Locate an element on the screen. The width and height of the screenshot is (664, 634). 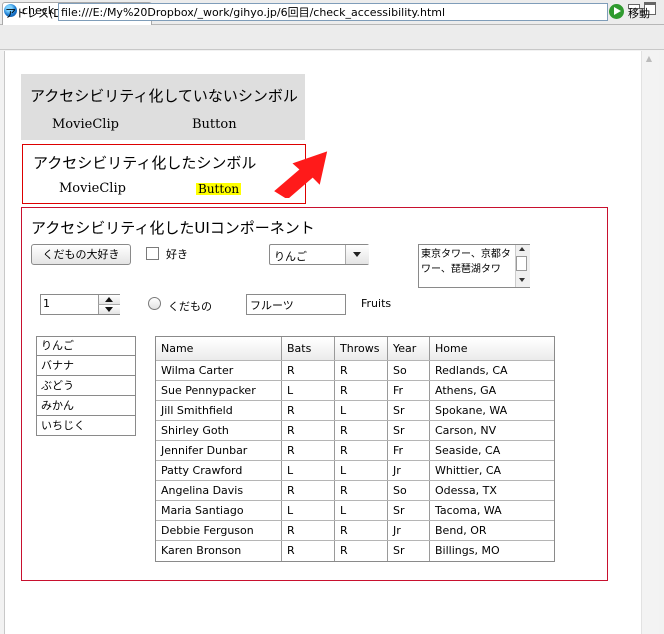
table-cell: Seaside, CA is located at coordinates (492, 451).